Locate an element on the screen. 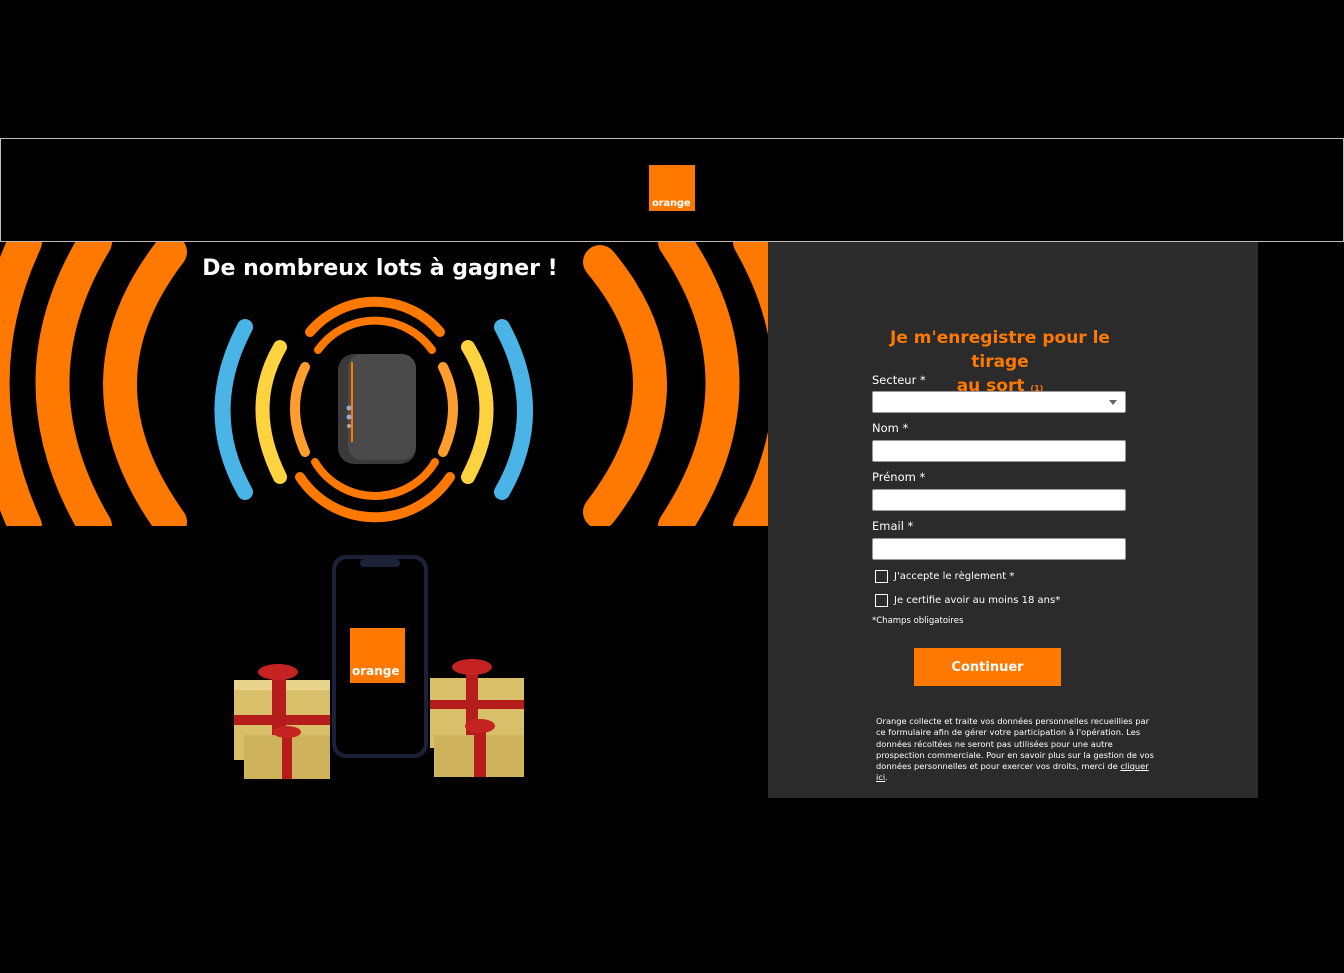 The image size is (1344, 973). orange-logo-text: orange is located at coordinates (671, 203).